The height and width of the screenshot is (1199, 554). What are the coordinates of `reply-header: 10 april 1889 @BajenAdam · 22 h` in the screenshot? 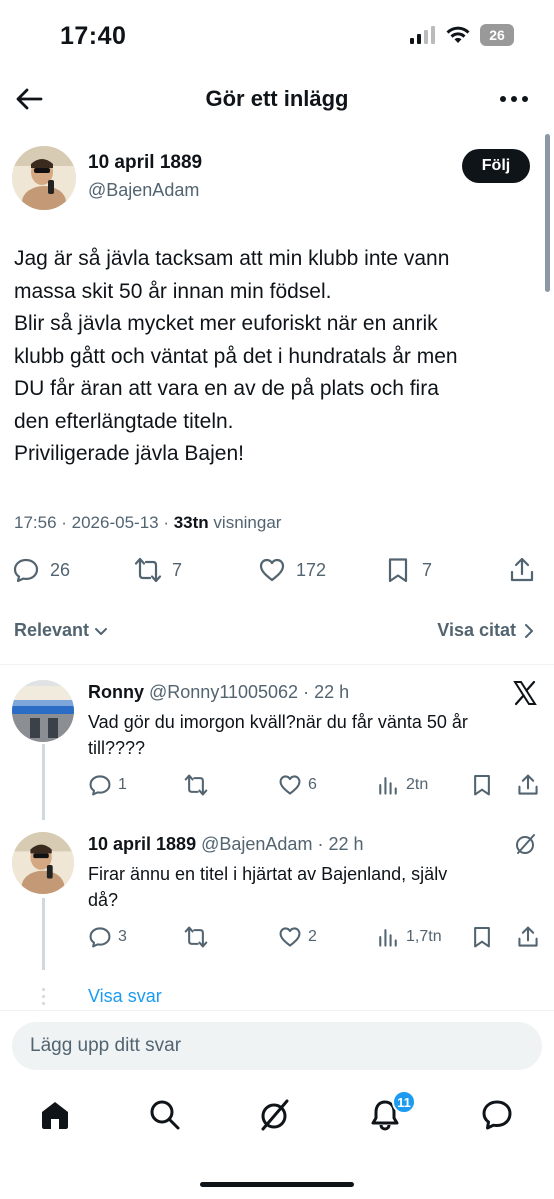 It's located at (225, 844).